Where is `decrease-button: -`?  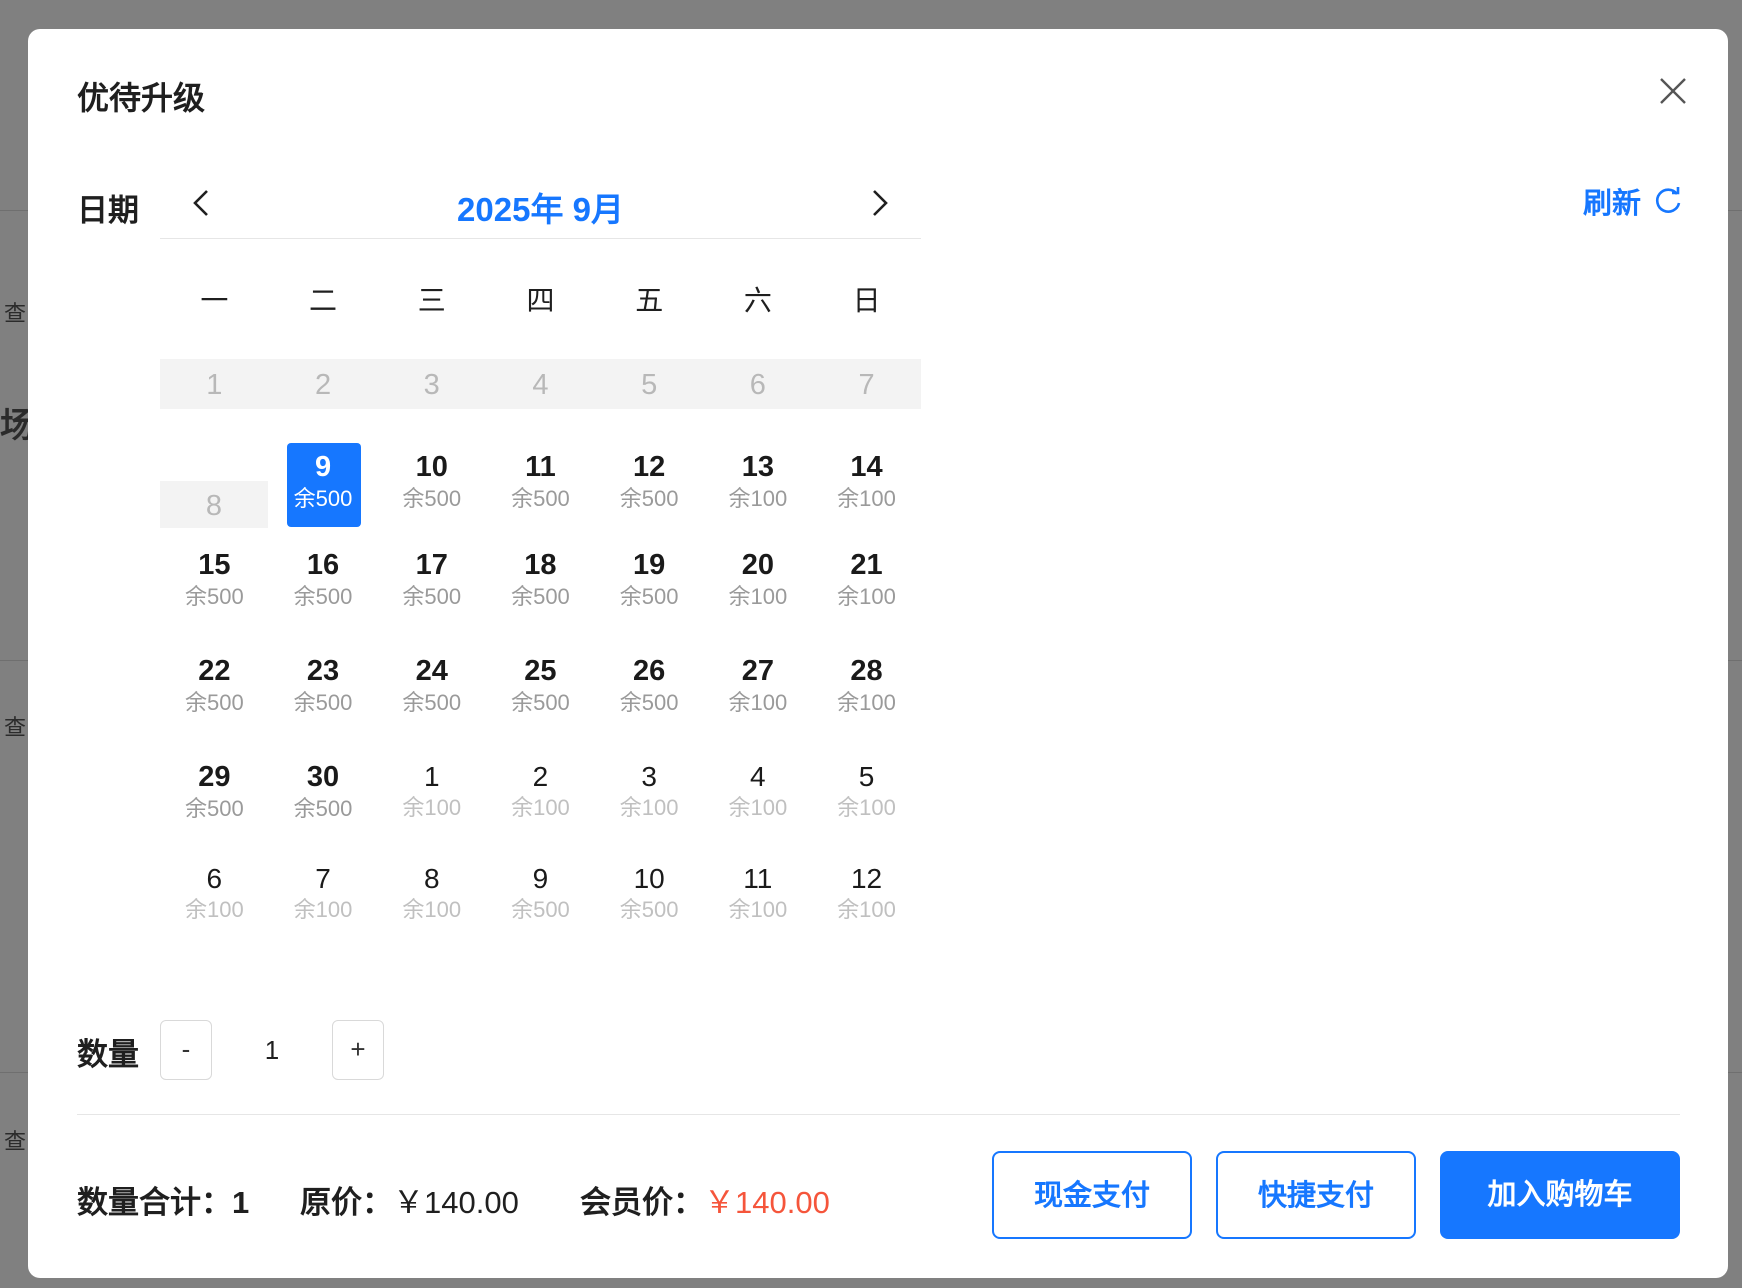 decrease-button: - is located at coordinates (186, 1050).